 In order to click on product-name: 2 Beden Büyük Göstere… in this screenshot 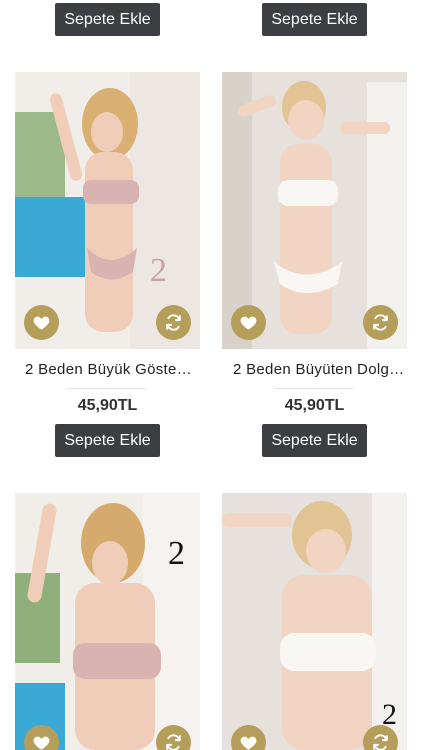, I will do `click(110, 369)`.